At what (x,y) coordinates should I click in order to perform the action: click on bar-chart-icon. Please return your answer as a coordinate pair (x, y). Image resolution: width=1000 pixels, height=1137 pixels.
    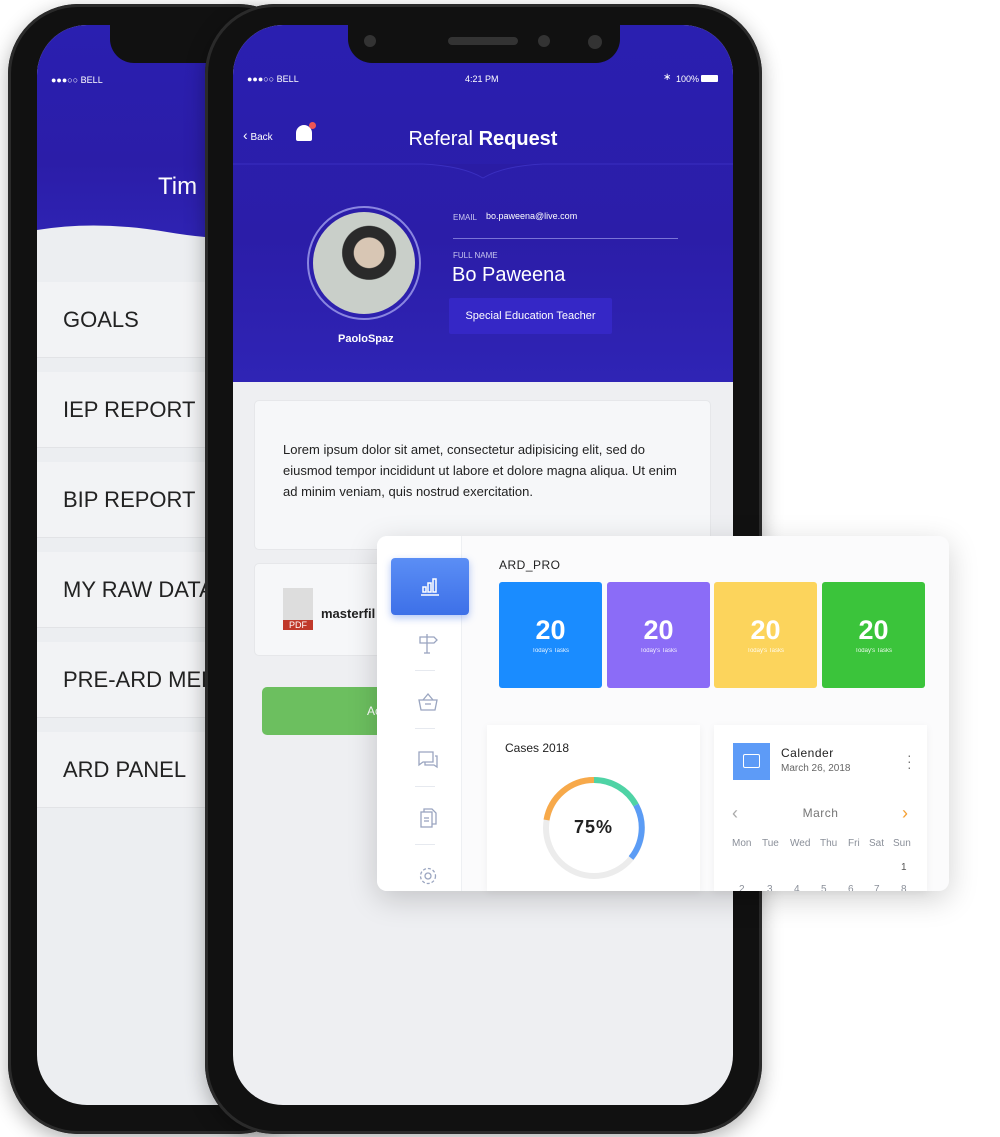
    Looking at the image, I should click on (430, 587).